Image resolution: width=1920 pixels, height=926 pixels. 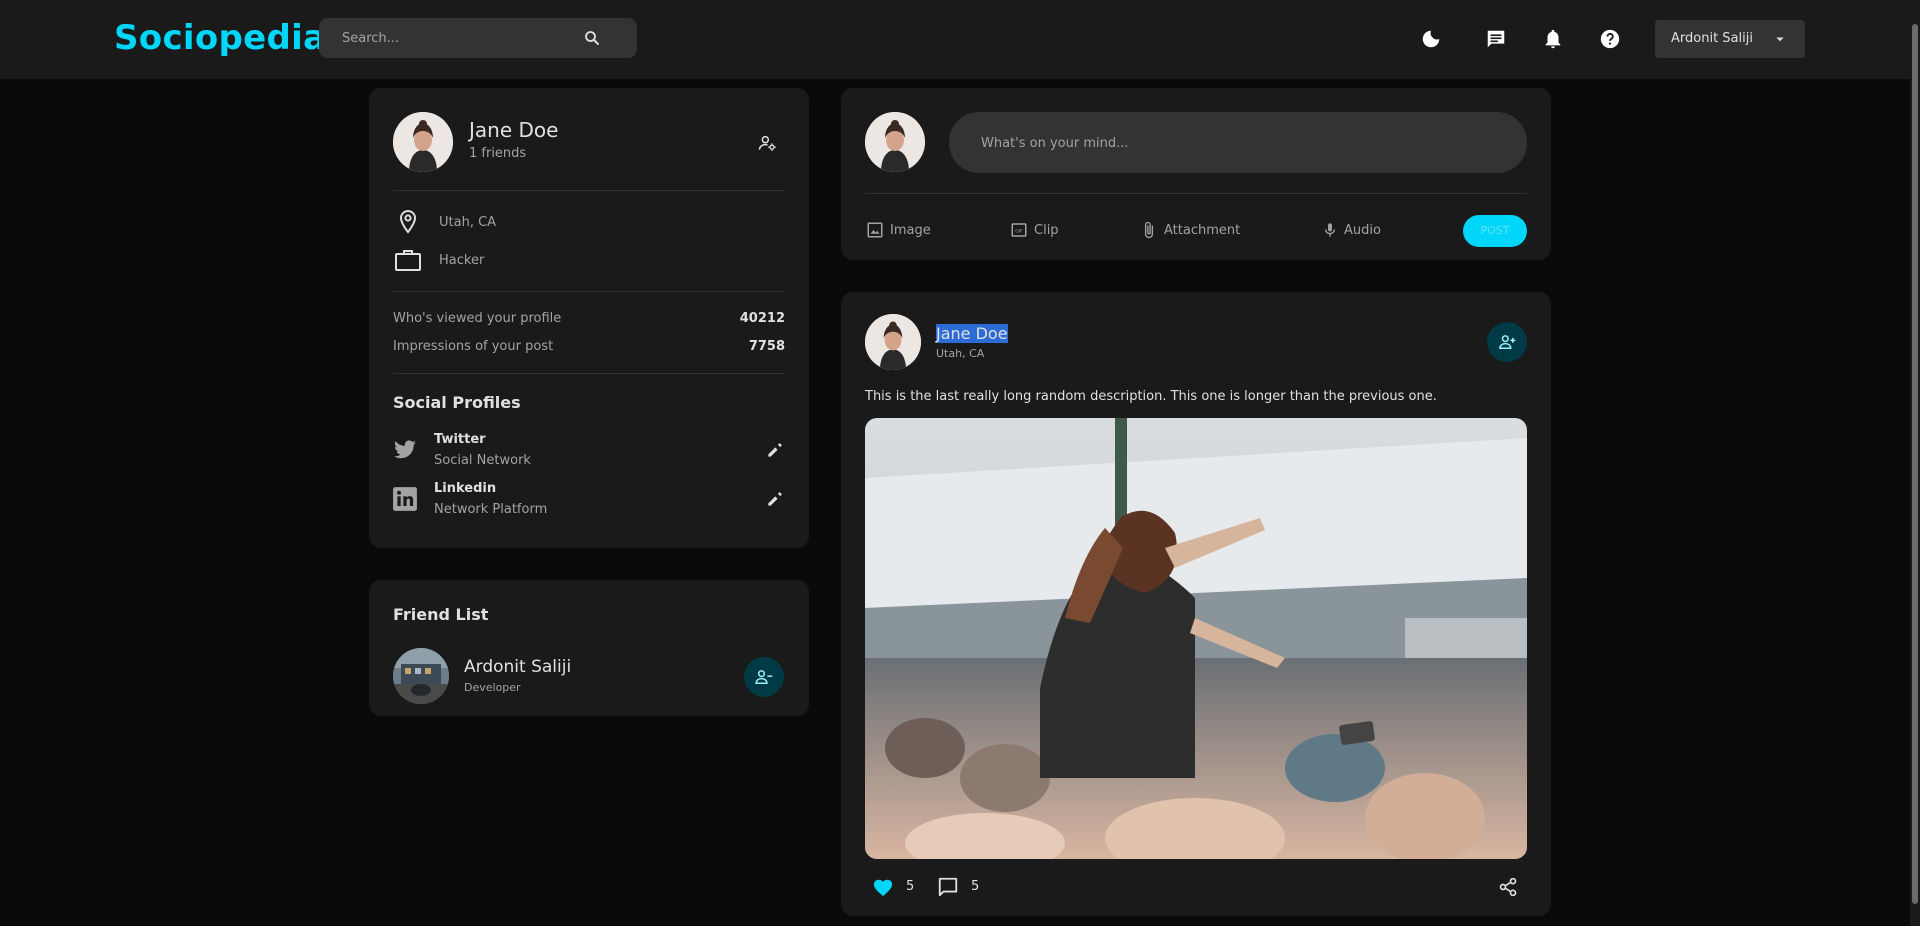 I want to click on tool-label: Image, so click(x=910, y=230).